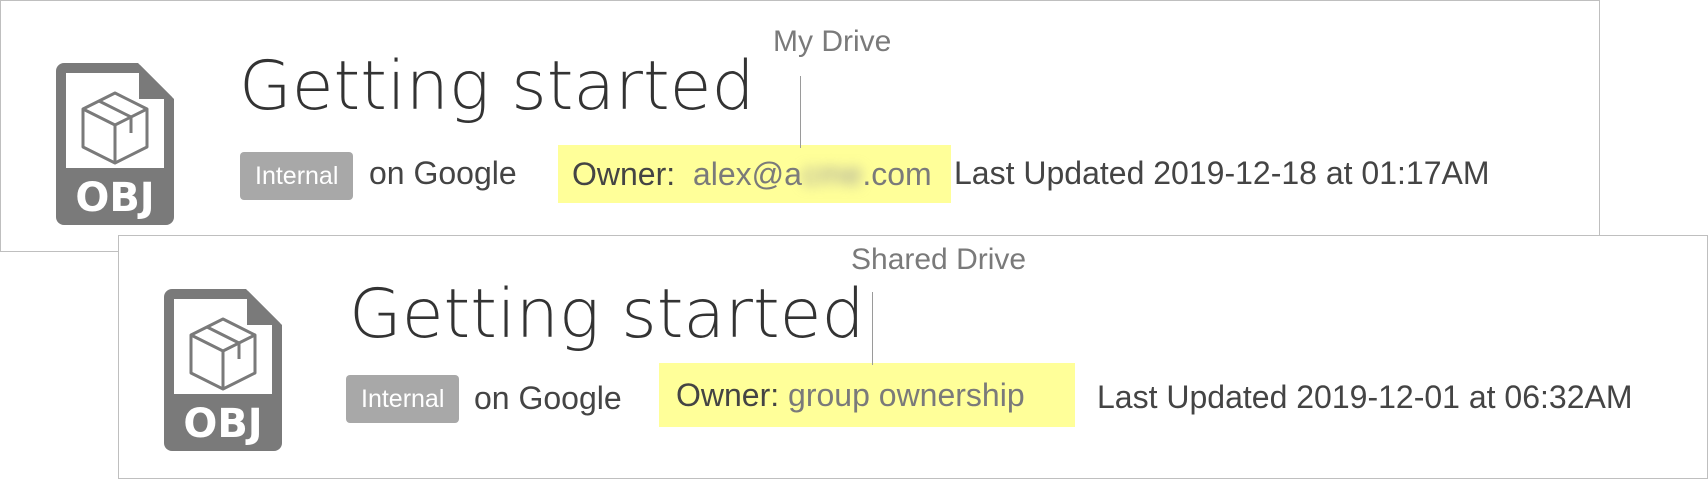  What do you see at coordinates (939, 259) in the screenshot?
I see `callout-shared-drive: Shared Drive` at bounding box center [939, 259].